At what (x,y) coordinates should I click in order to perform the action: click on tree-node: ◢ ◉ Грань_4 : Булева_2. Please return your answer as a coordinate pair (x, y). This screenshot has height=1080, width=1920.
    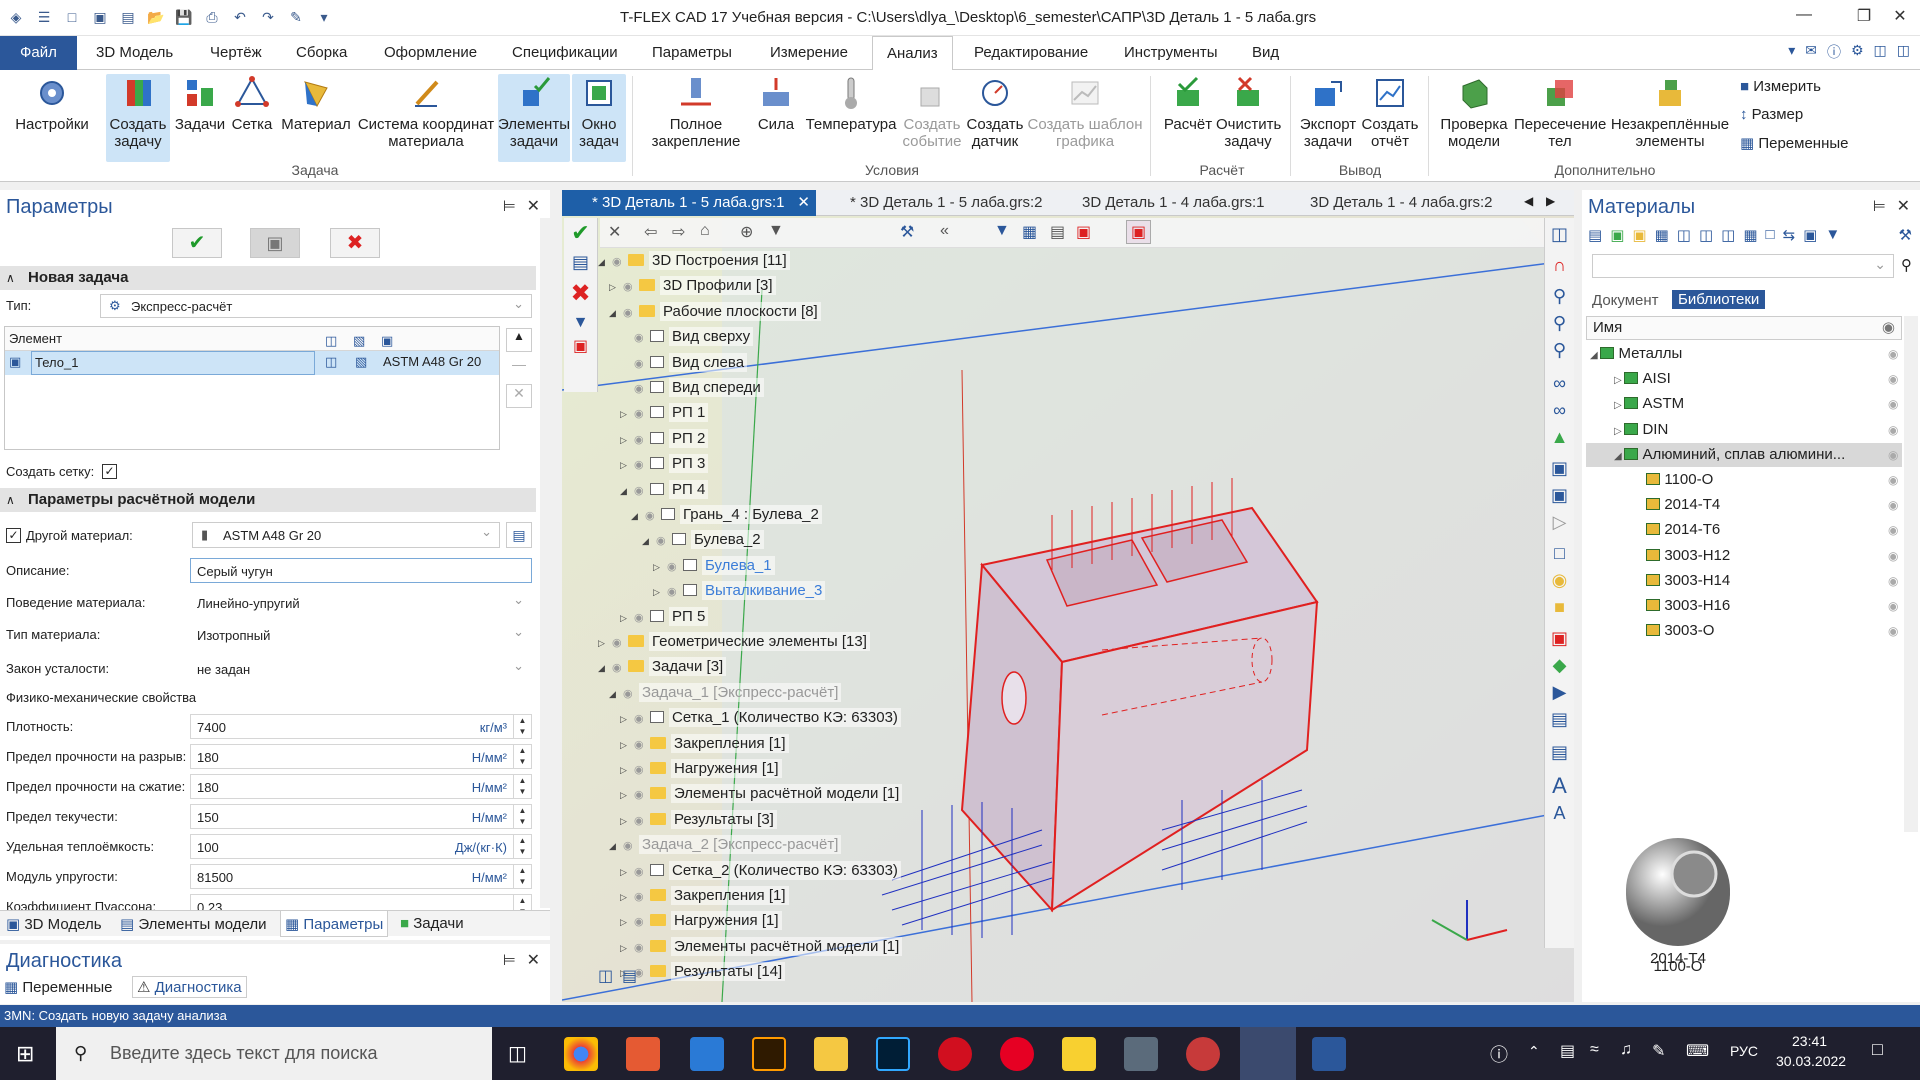
    Looking at the image, I should click on (726, 515).